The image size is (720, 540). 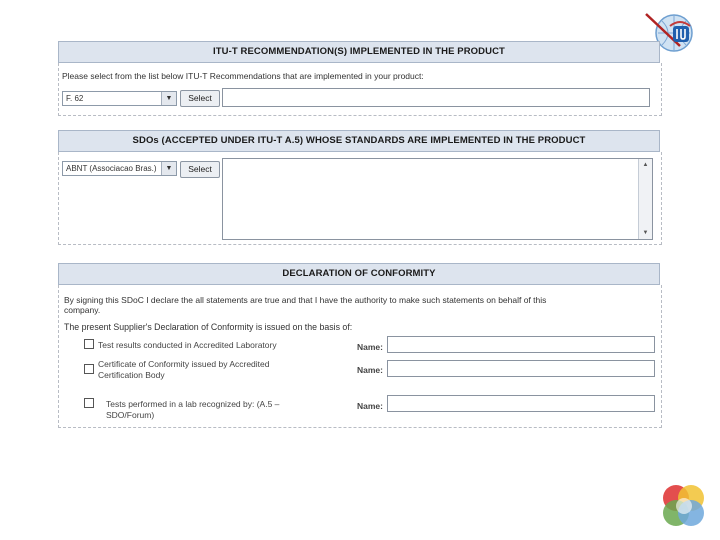 I want to click on select-sdo-button: Select, so click(x=200, y=169).